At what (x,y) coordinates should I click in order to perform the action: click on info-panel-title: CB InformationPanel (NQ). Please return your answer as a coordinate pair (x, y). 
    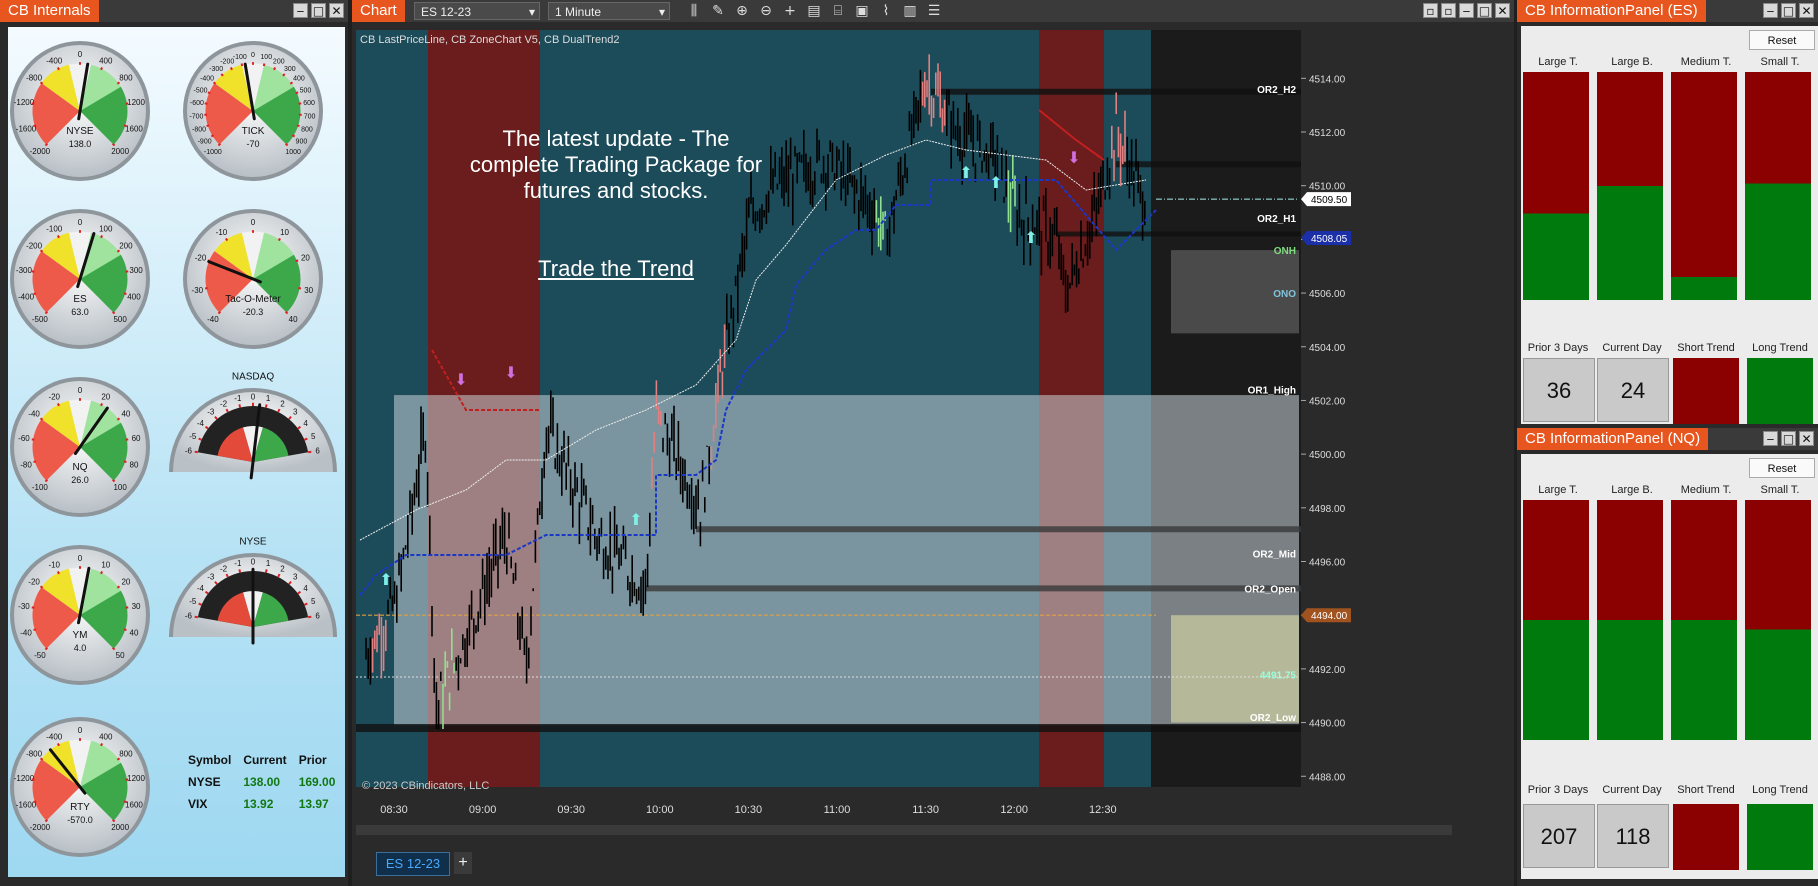
    Looking at the image, I should click on (1613, 439).